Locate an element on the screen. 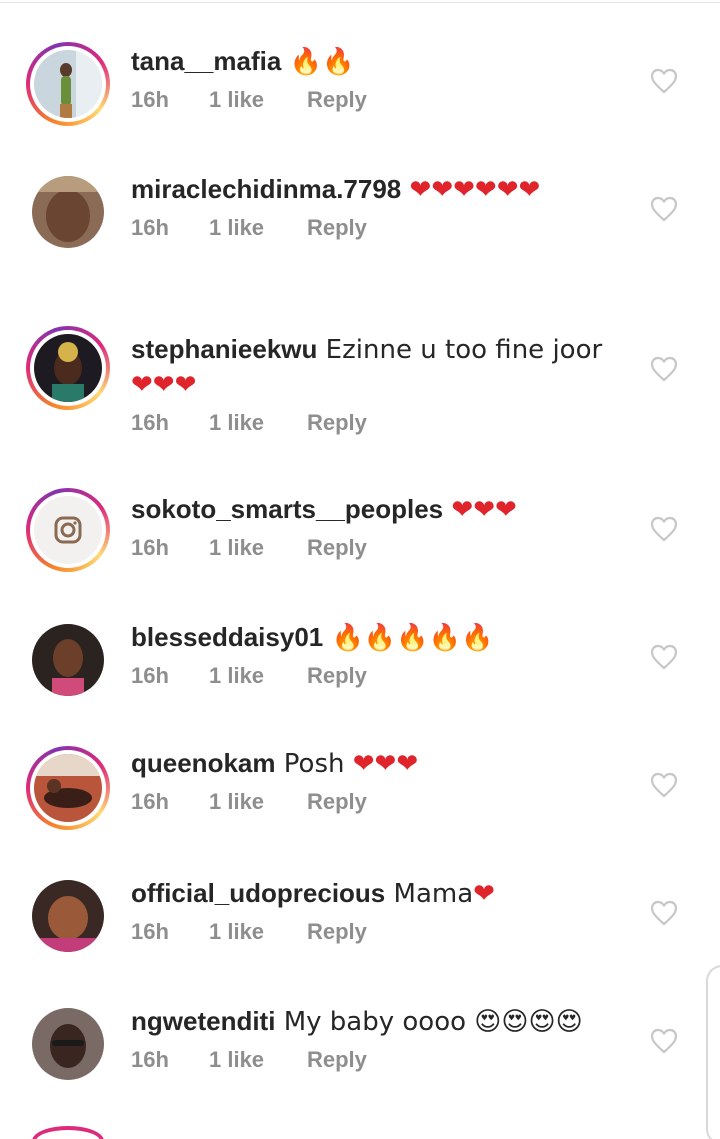 Image resolution: width=720 pixels, height=1139 pixels. username-link: stephanieekwu is located at coordinates (224, 349).